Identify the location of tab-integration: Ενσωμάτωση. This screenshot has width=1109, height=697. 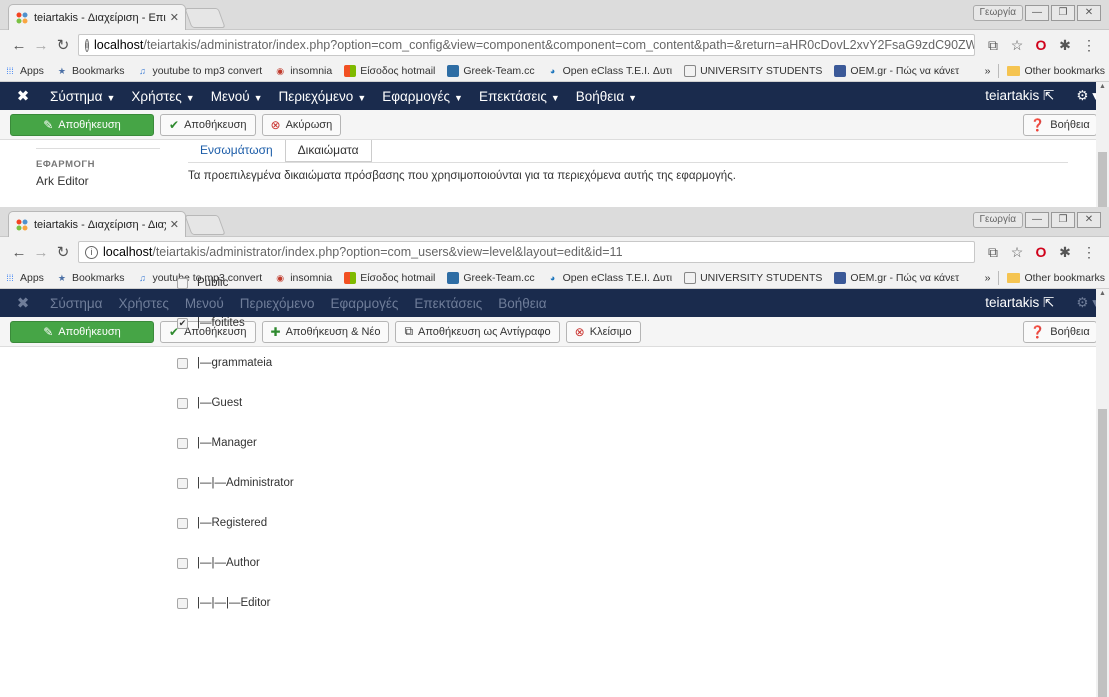
(236, 151).